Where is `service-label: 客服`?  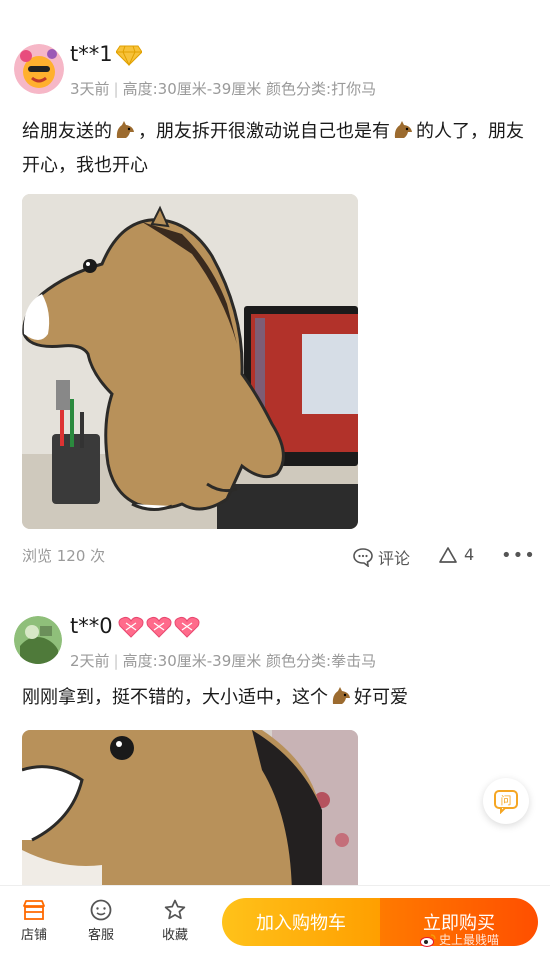 service-label: 客服 is located at coordinates (100, 935).